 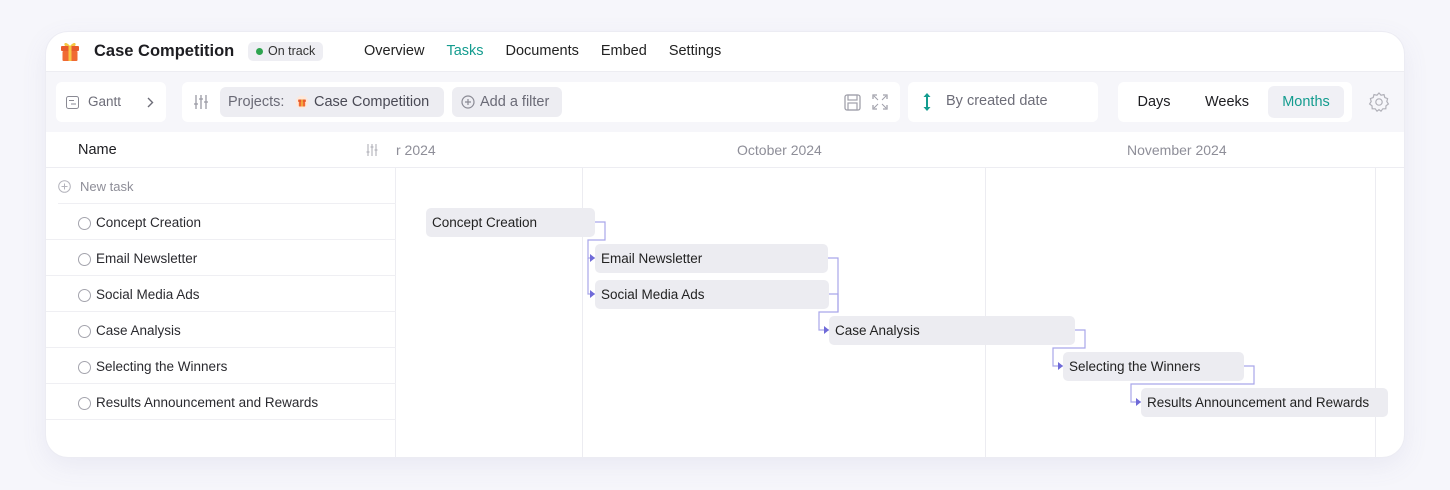 What do you see at coordinates (712, 294) in the screenshot?
I see `gantt-bar-social-media-ads: Social Media Ads` at bounding box center [712, 294].